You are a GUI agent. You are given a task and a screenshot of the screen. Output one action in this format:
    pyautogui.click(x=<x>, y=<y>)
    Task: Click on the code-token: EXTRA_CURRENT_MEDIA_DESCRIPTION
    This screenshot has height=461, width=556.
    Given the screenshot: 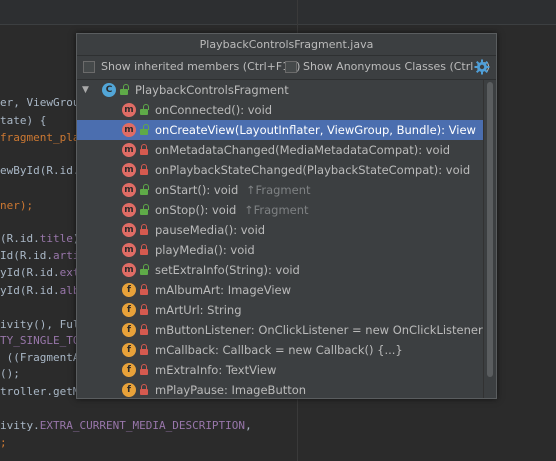 What is the action you would take?
    pyautogui.click(x=142, y=425)
    